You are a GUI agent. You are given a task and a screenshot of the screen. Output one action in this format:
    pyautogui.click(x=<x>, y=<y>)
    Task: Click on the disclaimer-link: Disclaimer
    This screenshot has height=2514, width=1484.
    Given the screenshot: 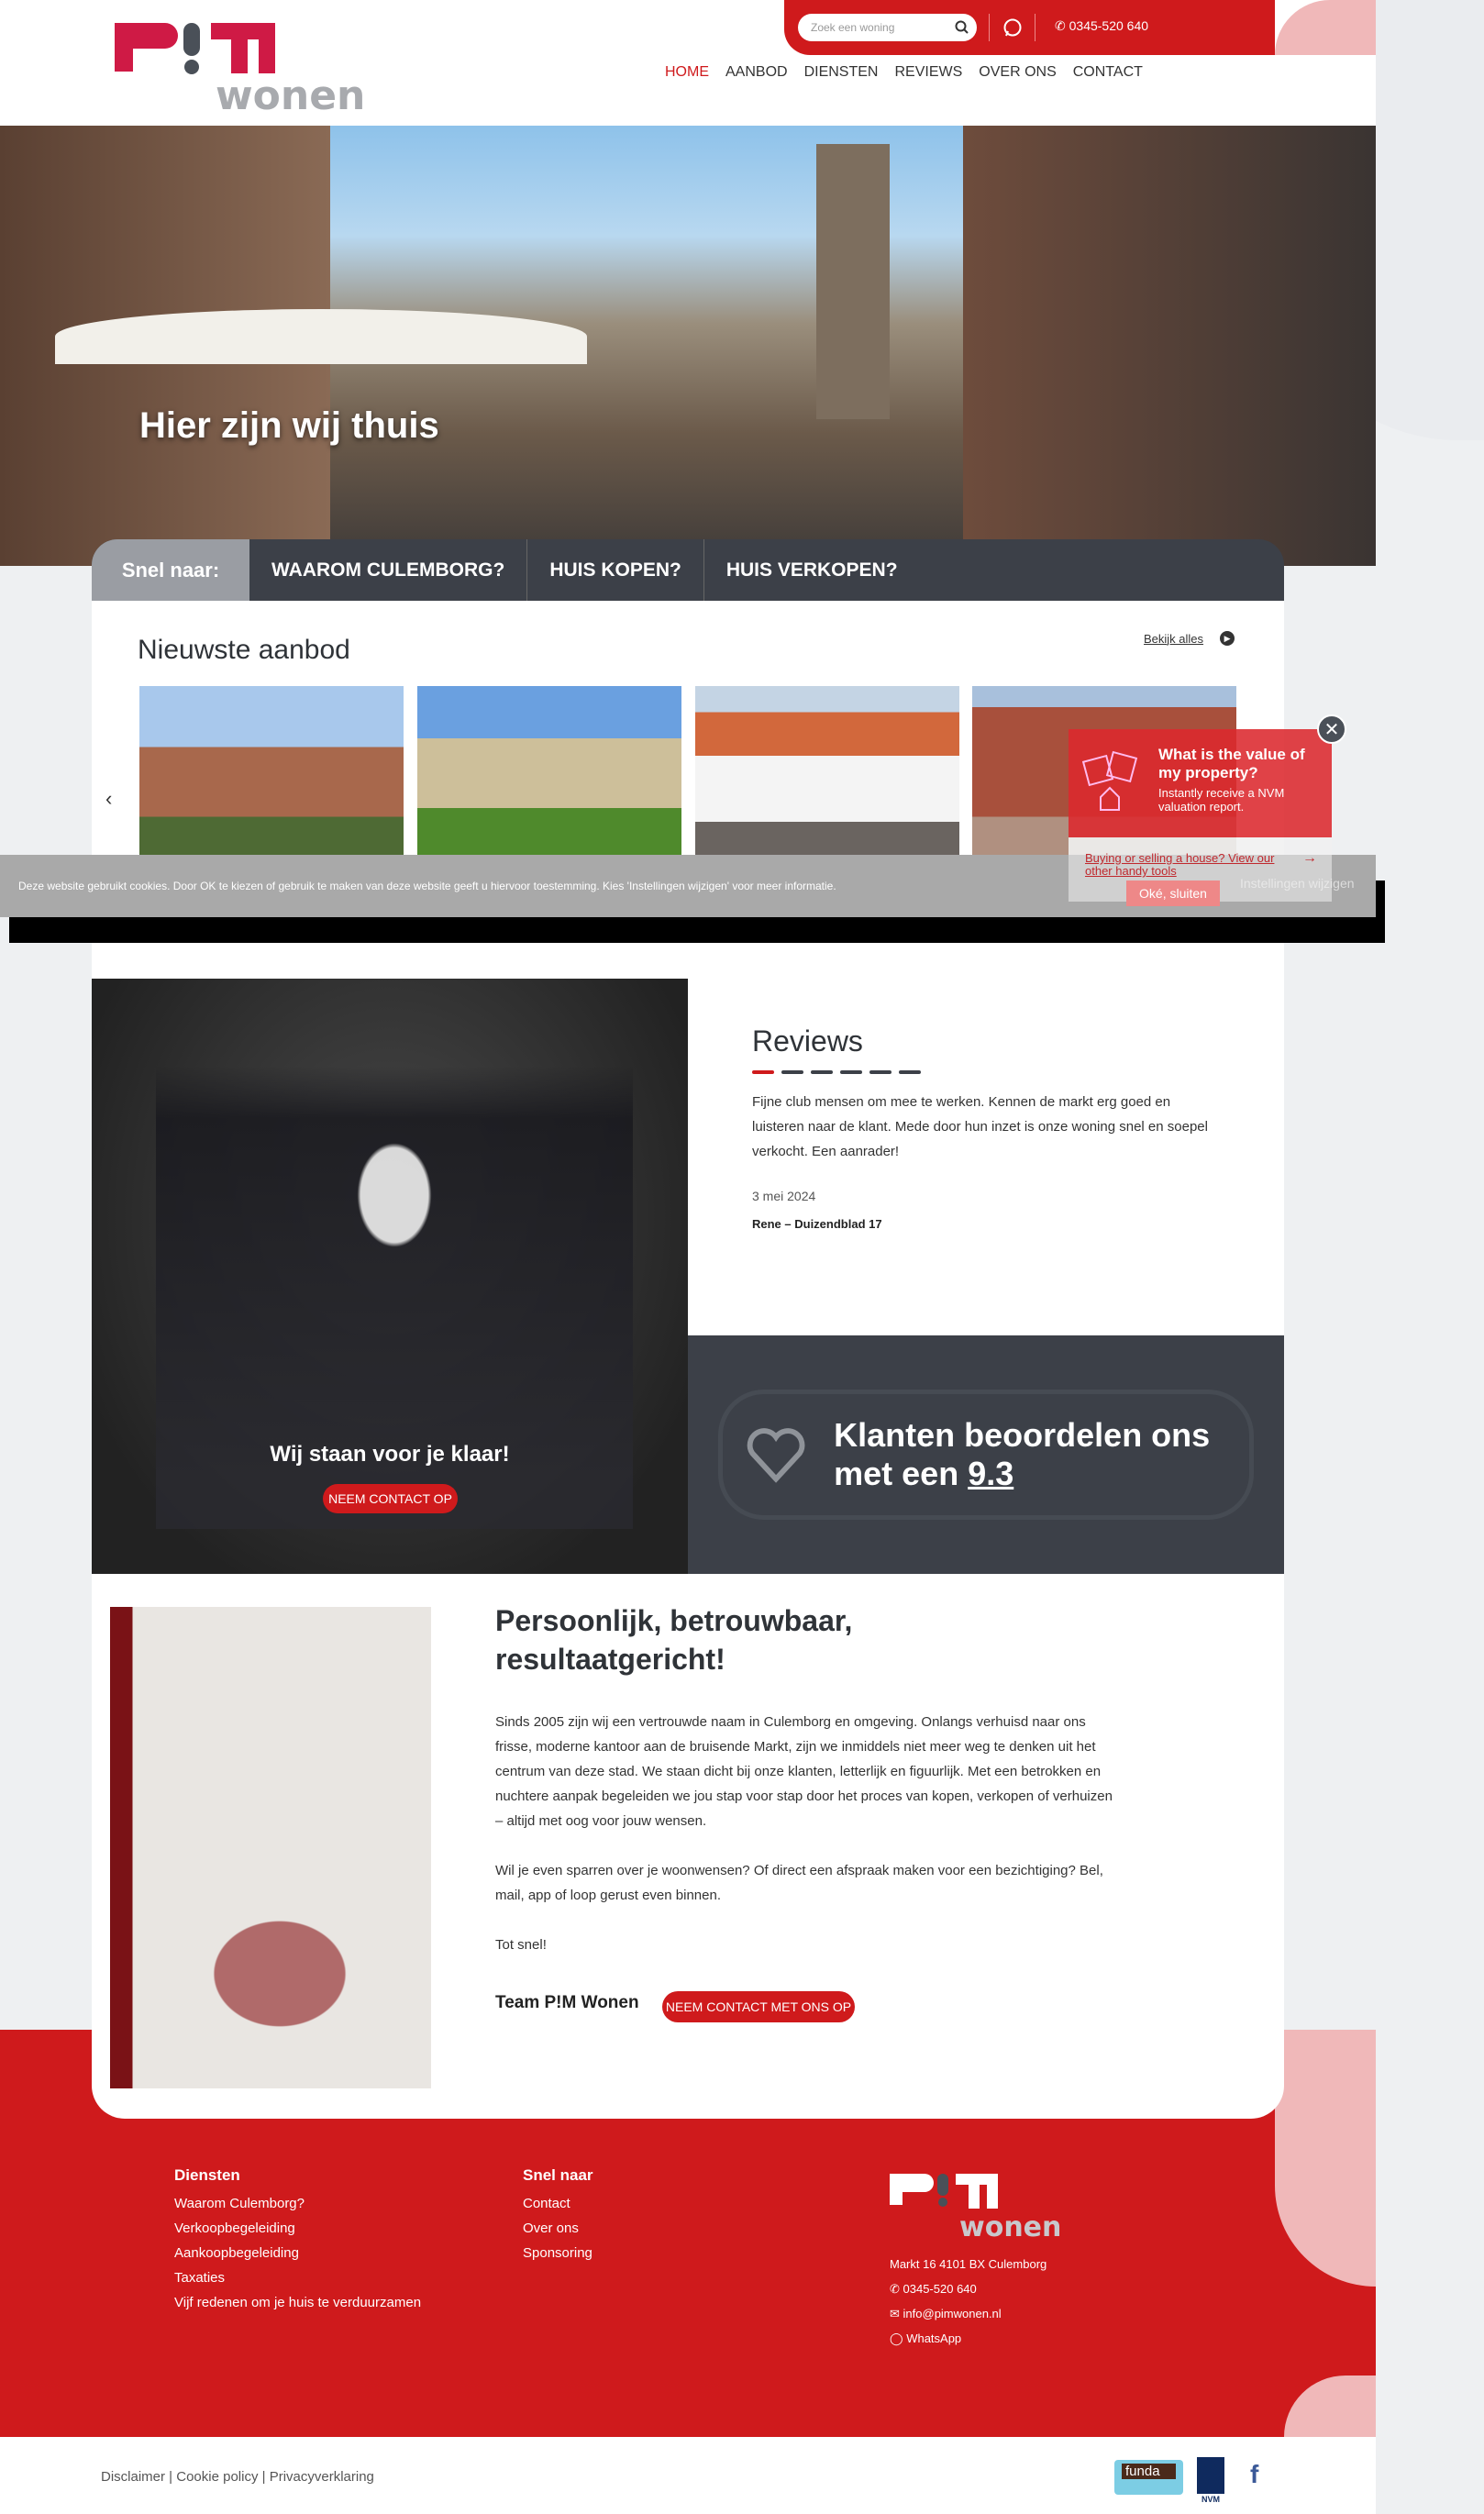 What is the action you would take?
    pyautogui.click(x=133, y=2477)
    